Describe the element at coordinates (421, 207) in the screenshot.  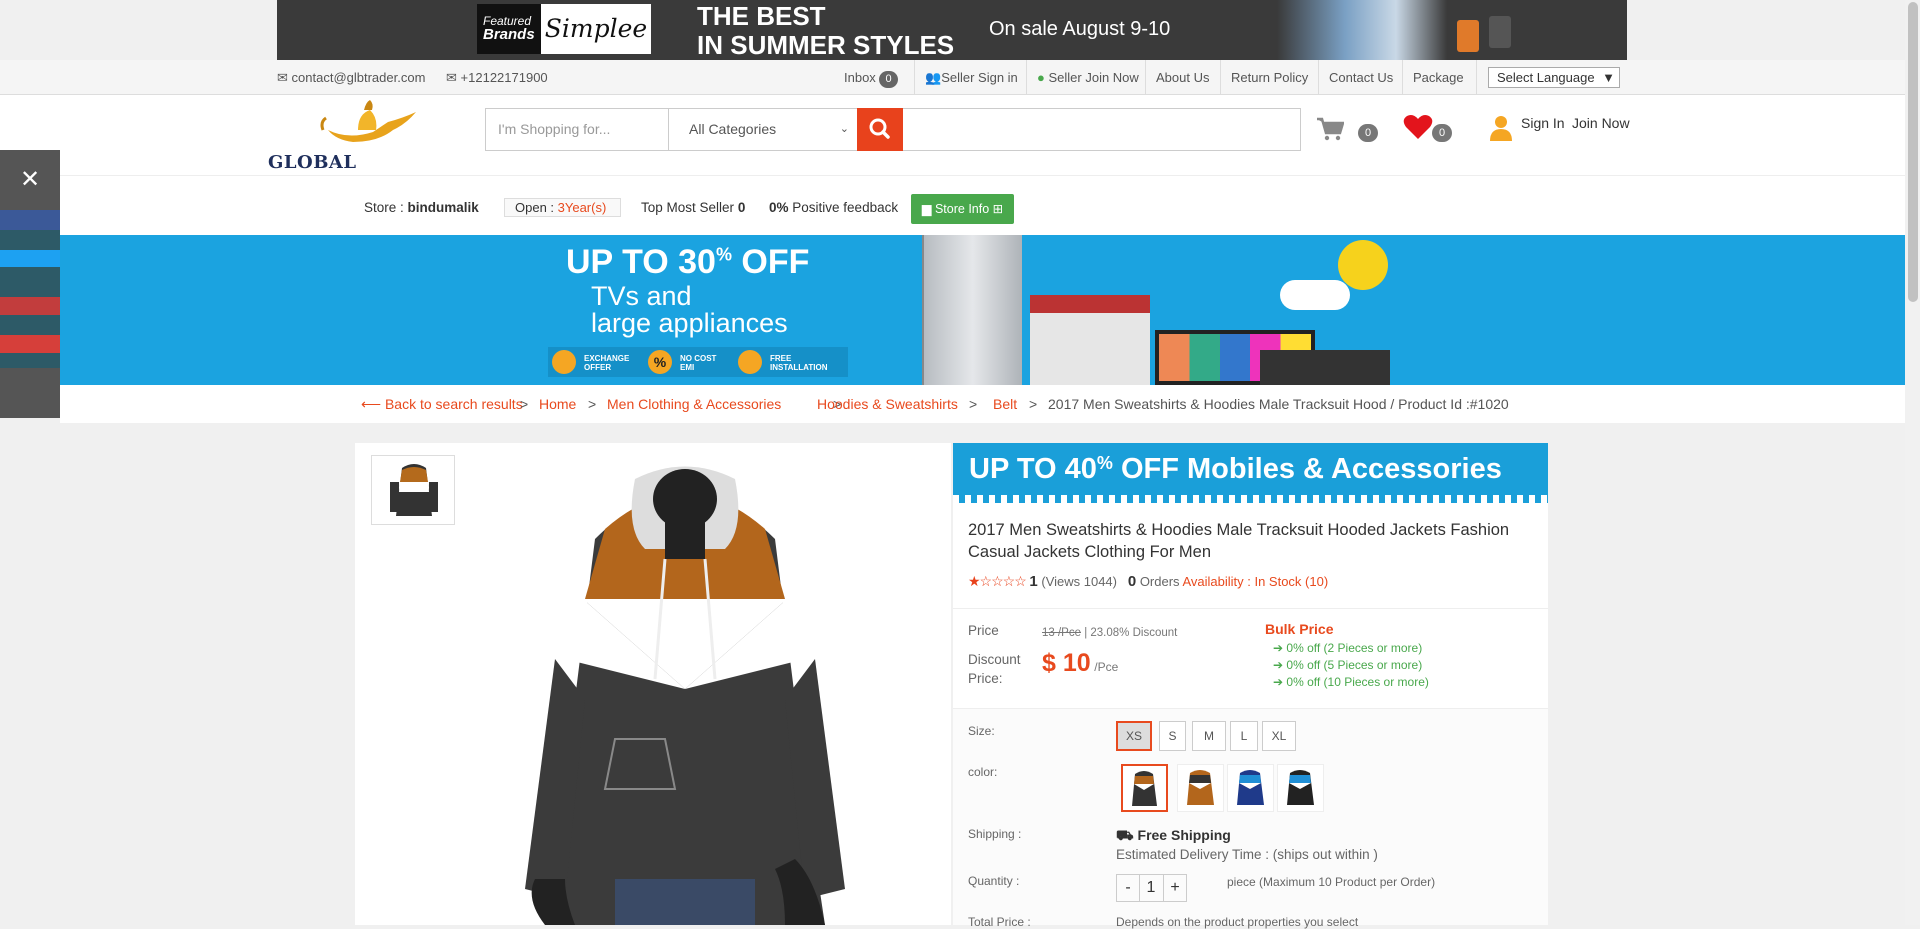
I see `store-name: Store : bindumalik` at that location.